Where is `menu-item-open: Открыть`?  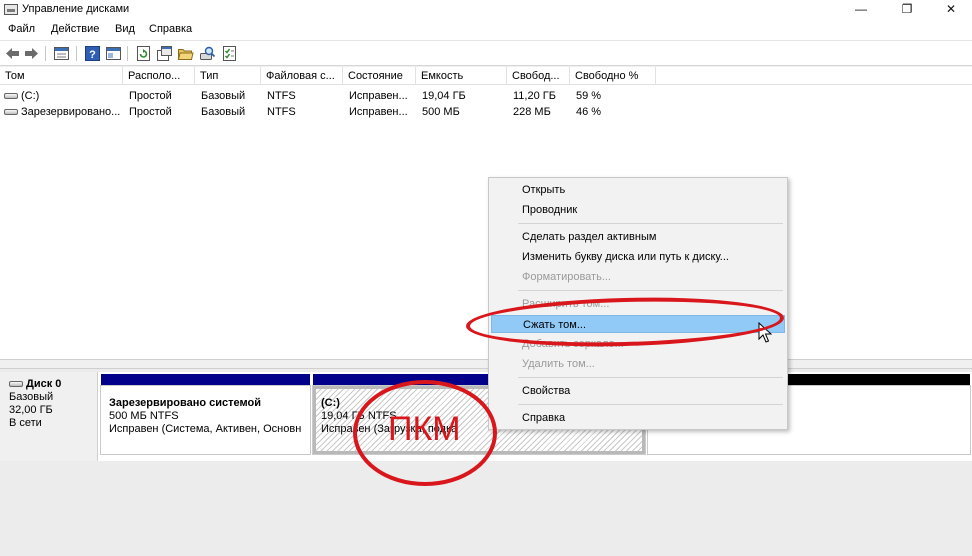
menu-item-open: Открыть is located at coordinates (638, 190).